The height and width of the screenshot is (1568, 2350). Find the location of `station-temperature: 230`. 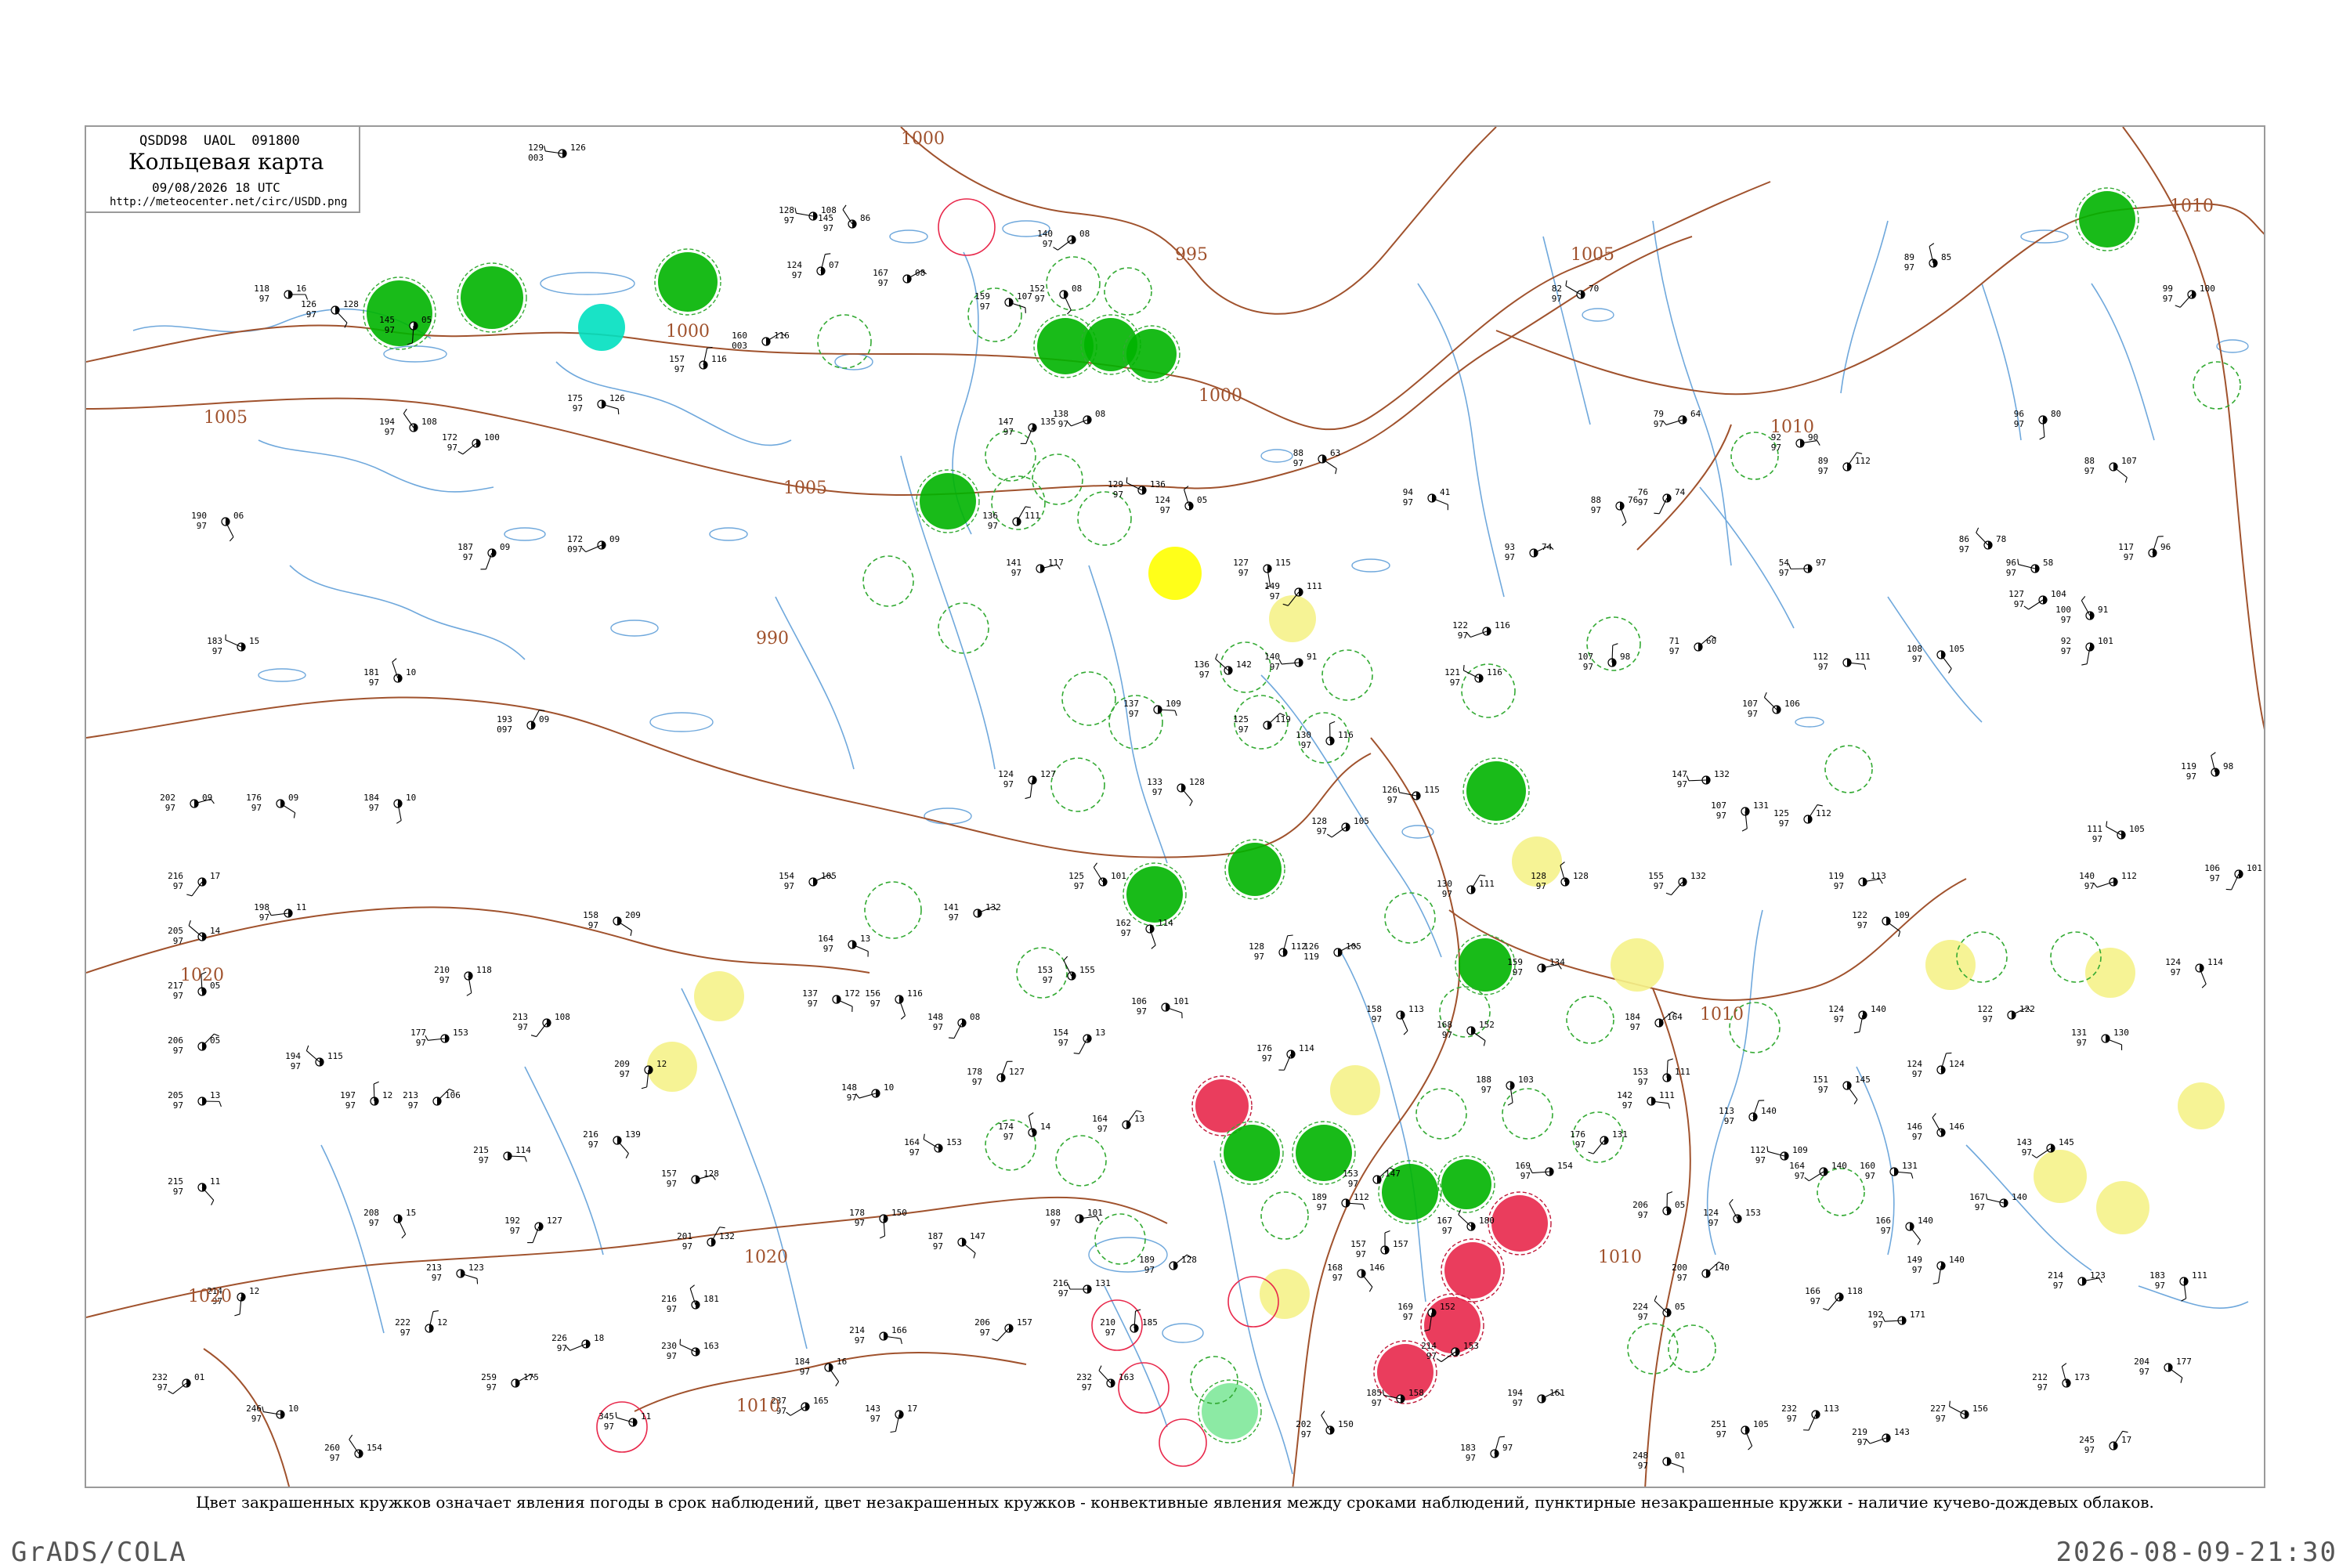

station-temperature: 230 is located at coordinates (669, 1346).